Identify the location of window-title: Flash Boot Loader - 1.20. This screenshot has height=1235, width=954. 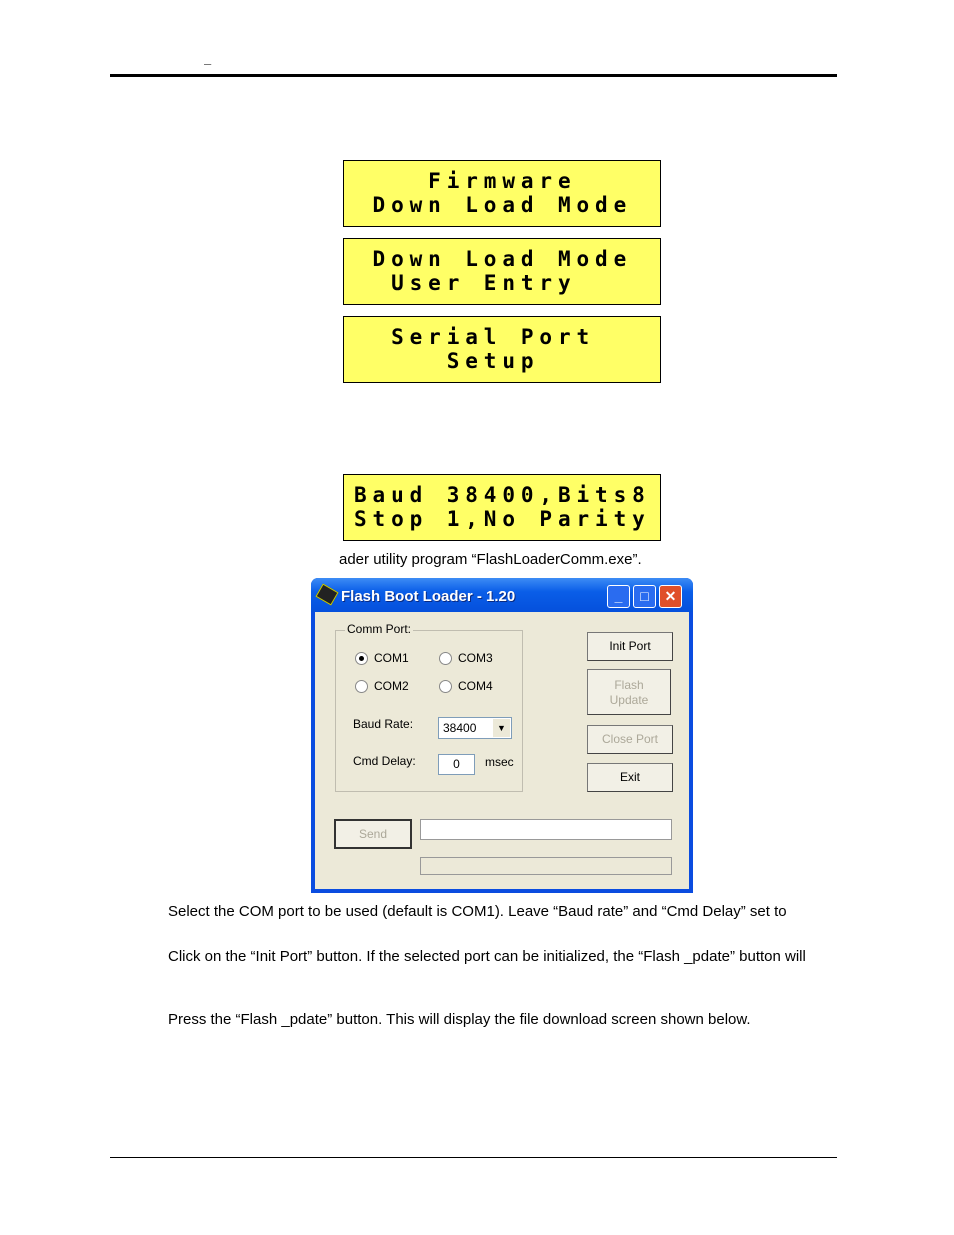
(428, 596).